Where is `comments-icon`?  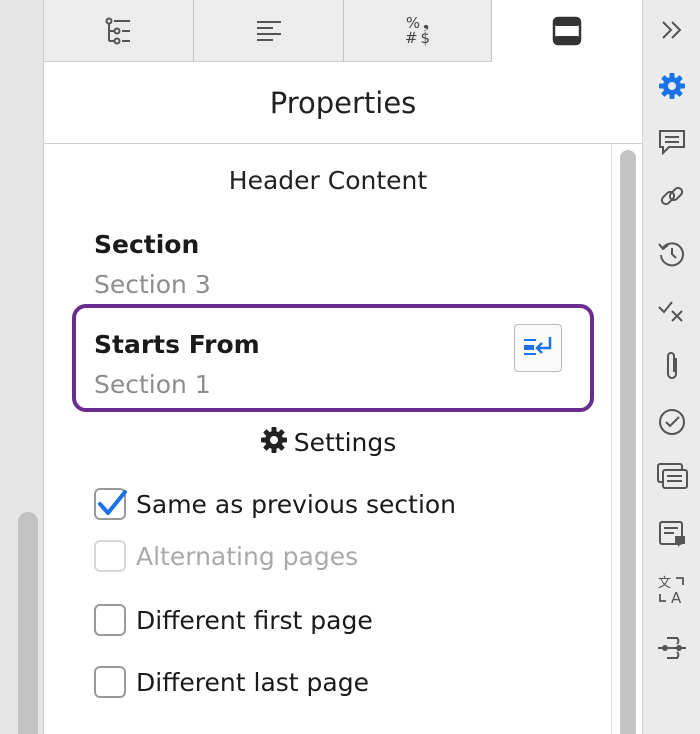 comments-icon is located at coordinates (671, 142).